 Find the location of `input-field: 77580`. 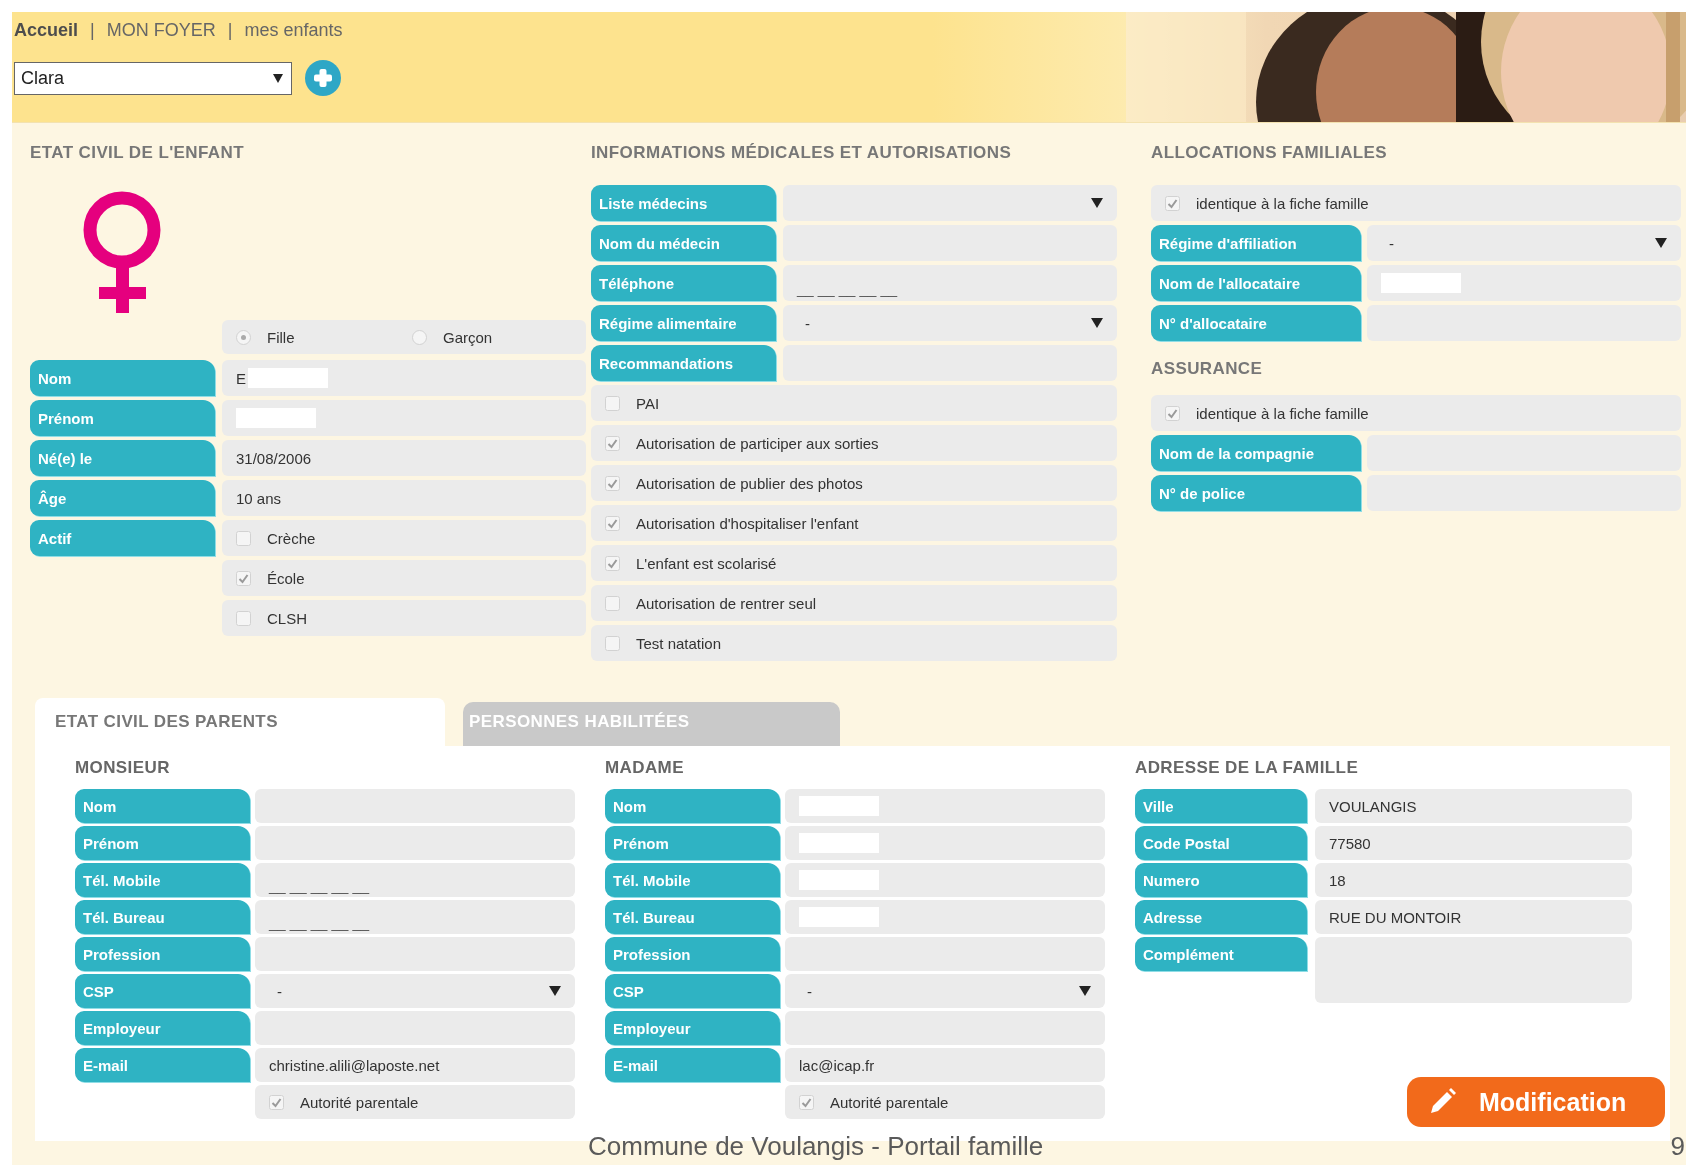

input-field: 77580 is located at coordinates (1473, 843).